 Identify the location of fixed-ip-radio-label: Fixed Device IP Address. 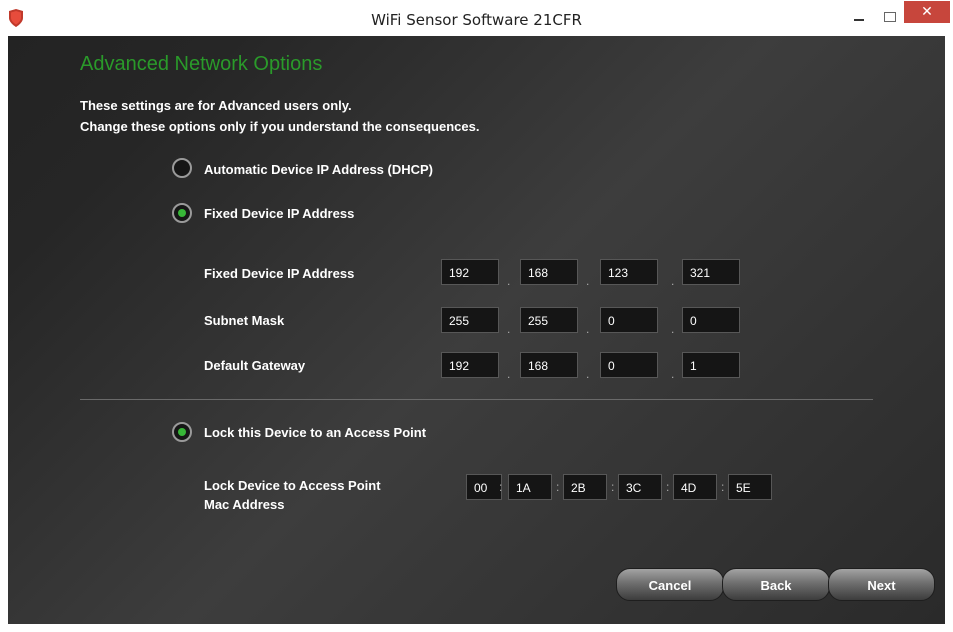
(279, 213).